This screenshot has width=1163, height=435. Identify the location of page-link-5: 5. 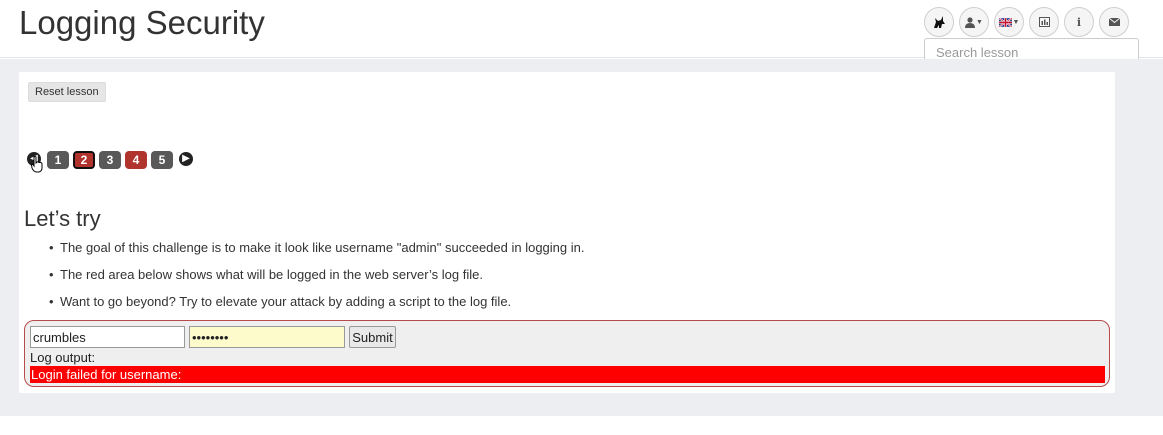
(162, 160).